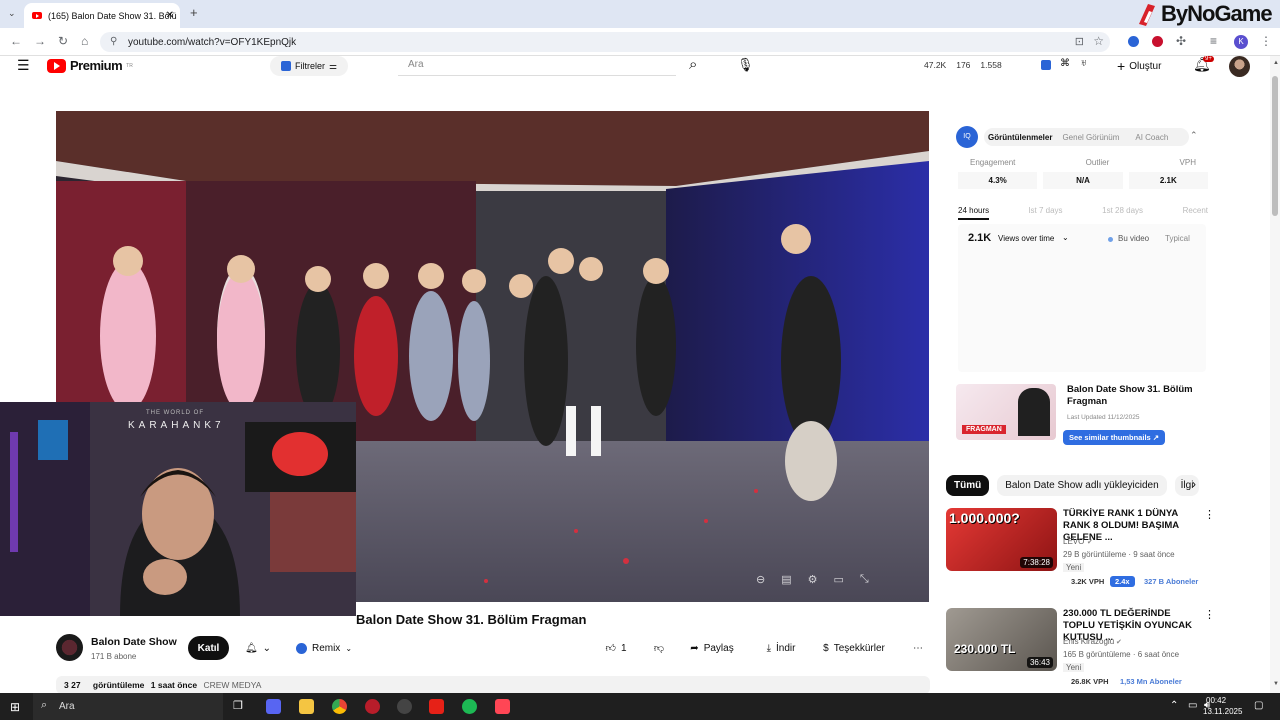 Image resolution: width=1280 pixels, height=720 pixels. Describe the element at coordinates (1181, 41) in the screenshot. I see `extensions-puzzle-icon: ✣` at that location.